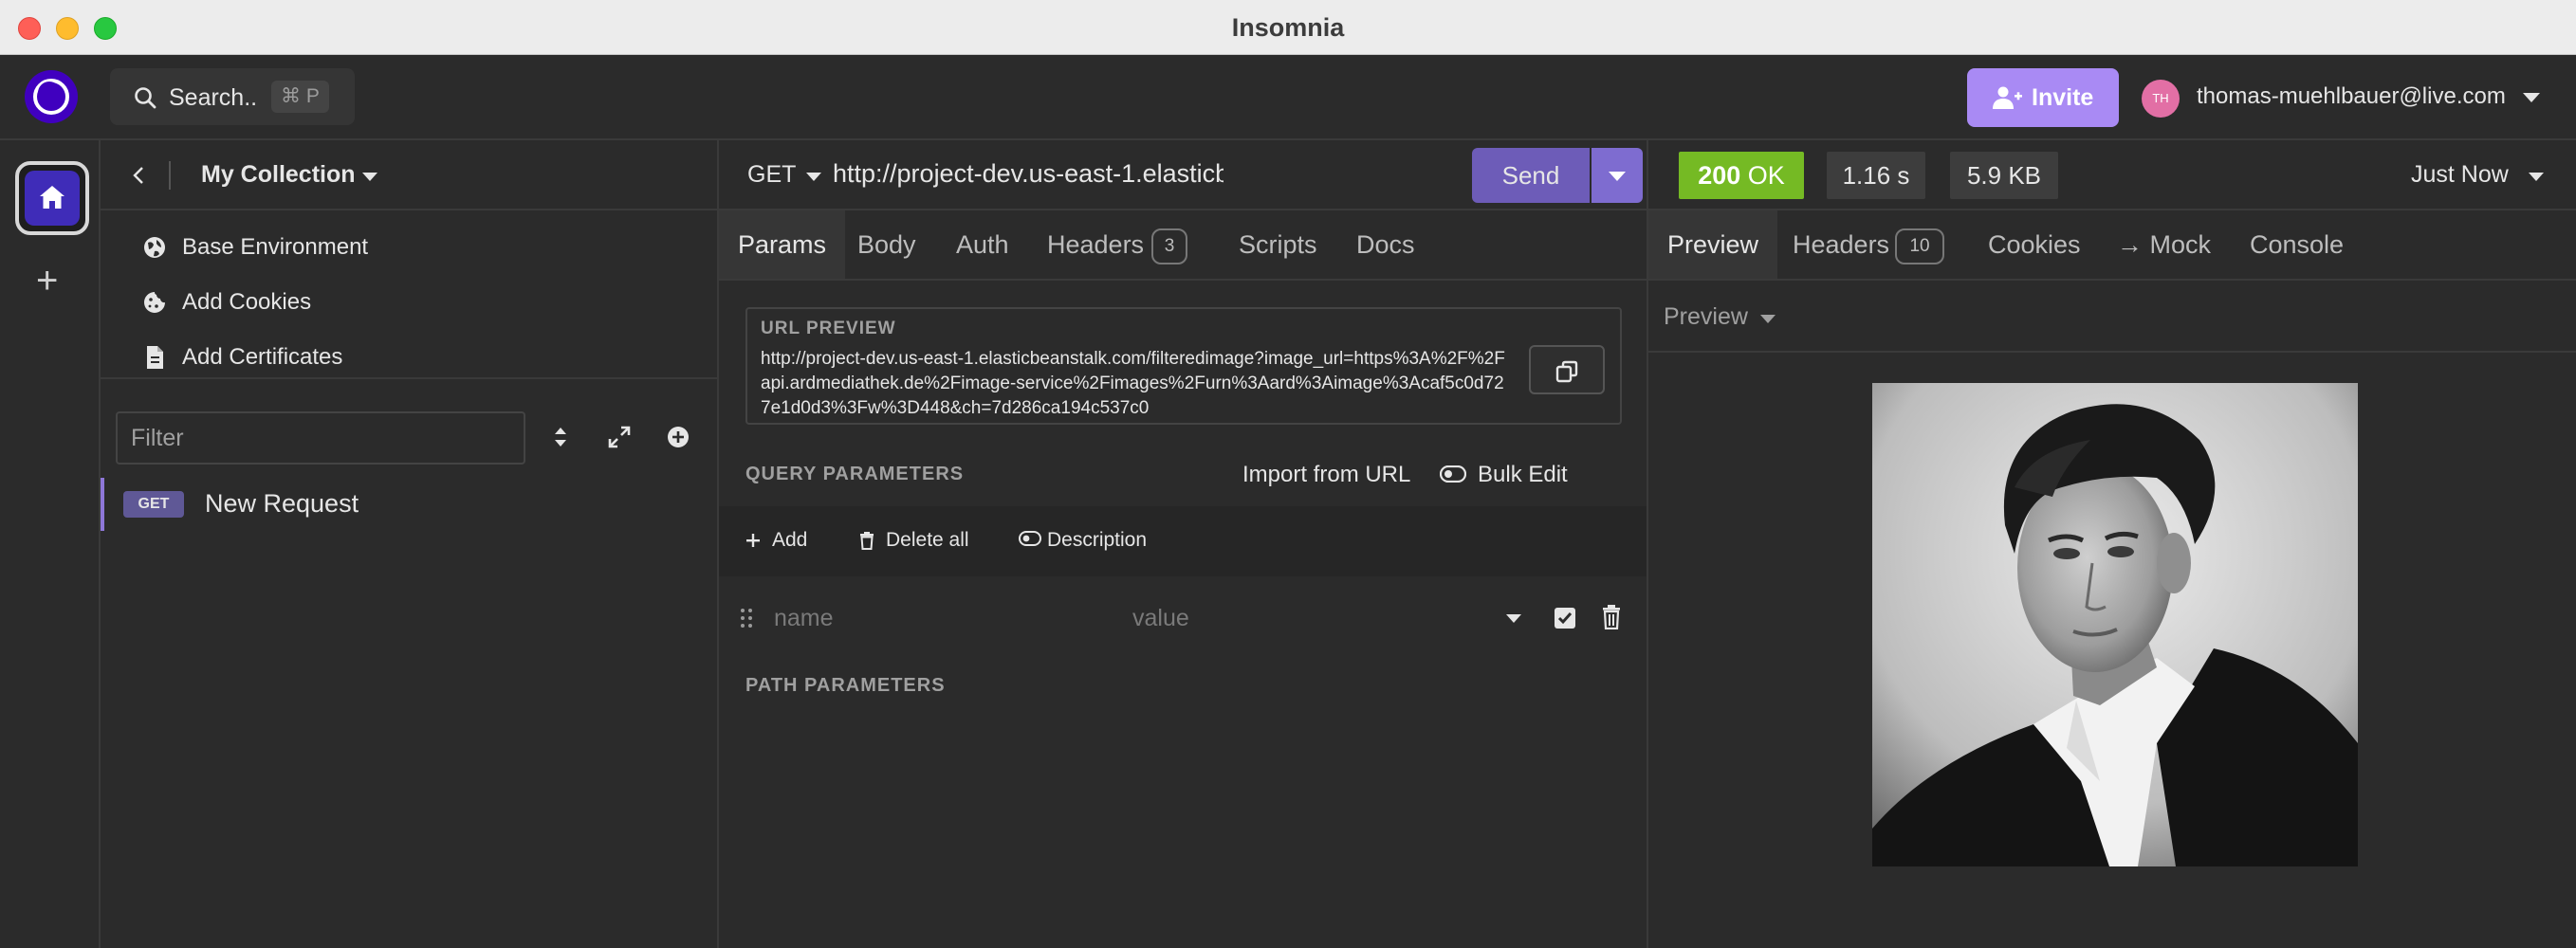  Describe the element at coordinates (935, 618) in the screenshot. I see `param-name-input` at that location.